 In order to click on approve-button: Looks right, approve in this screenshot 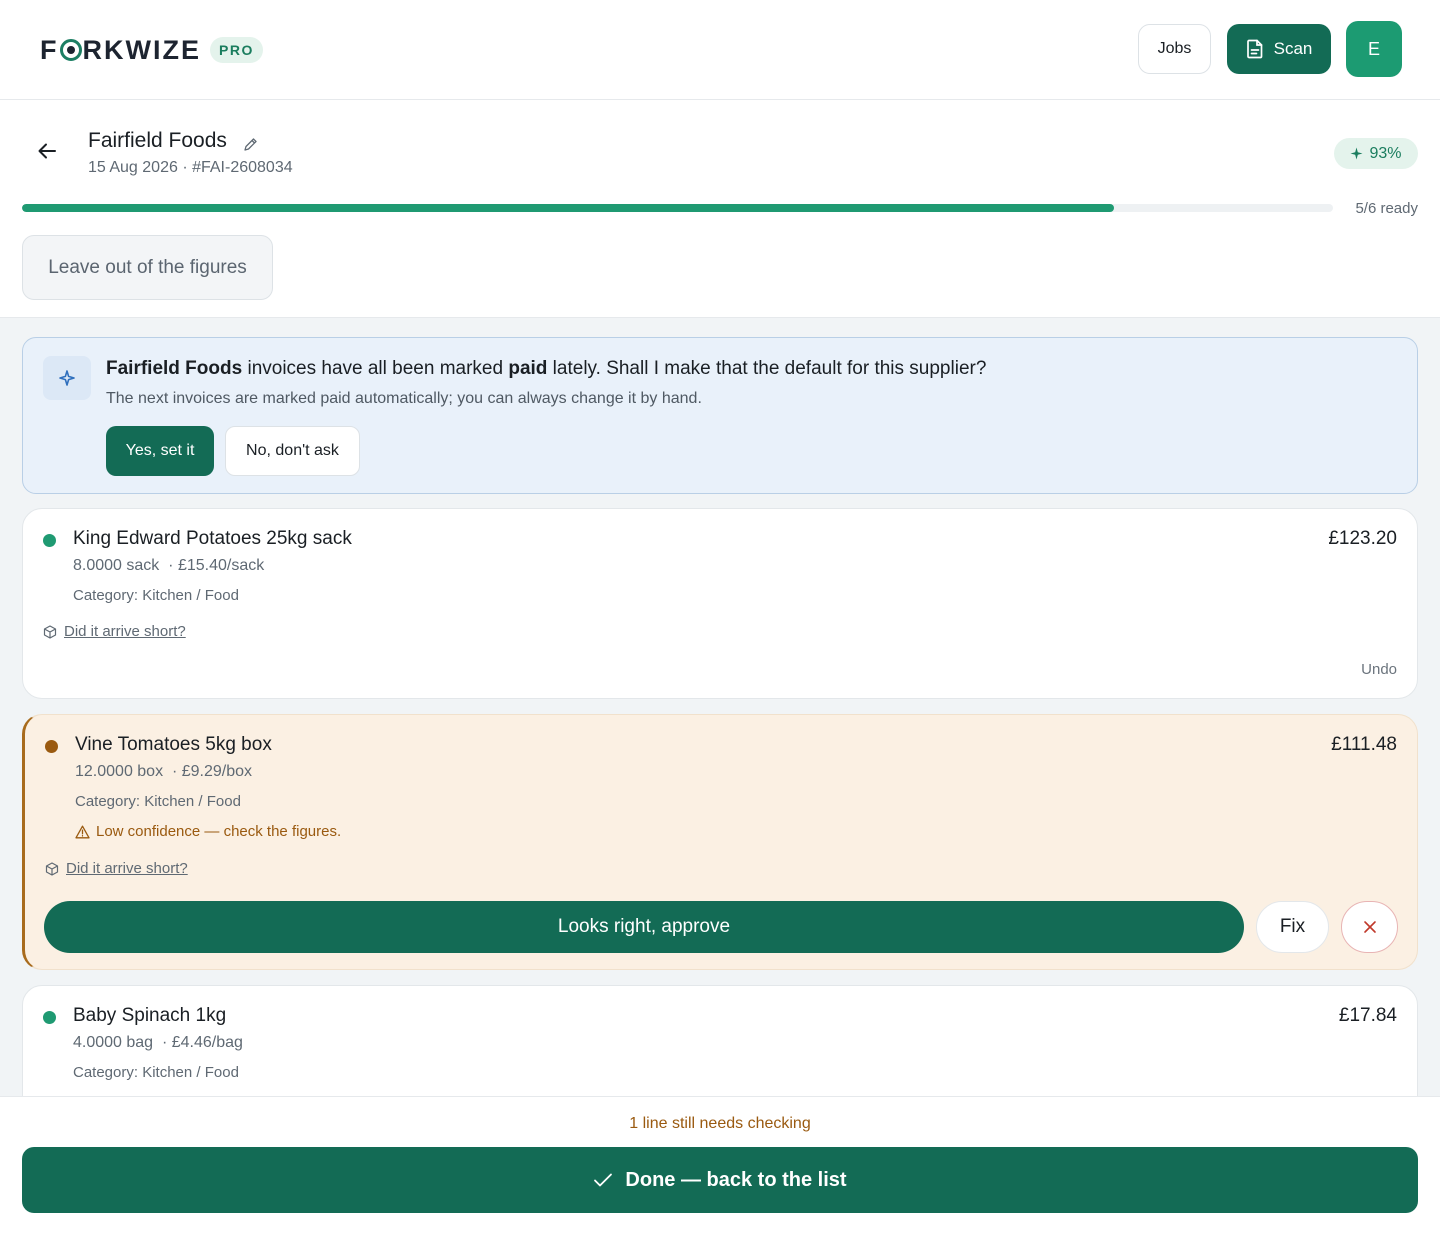, I will do `click(644, 927)`.